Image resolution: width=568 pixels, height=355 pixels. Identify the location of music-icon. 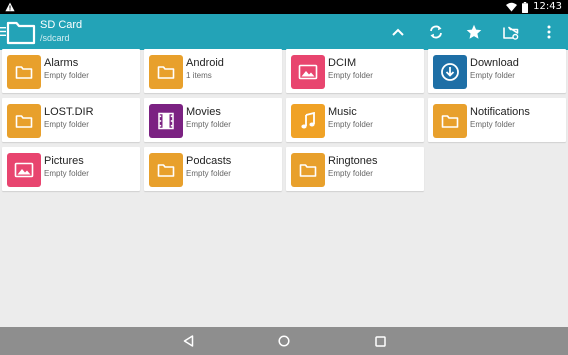
(308, 121).